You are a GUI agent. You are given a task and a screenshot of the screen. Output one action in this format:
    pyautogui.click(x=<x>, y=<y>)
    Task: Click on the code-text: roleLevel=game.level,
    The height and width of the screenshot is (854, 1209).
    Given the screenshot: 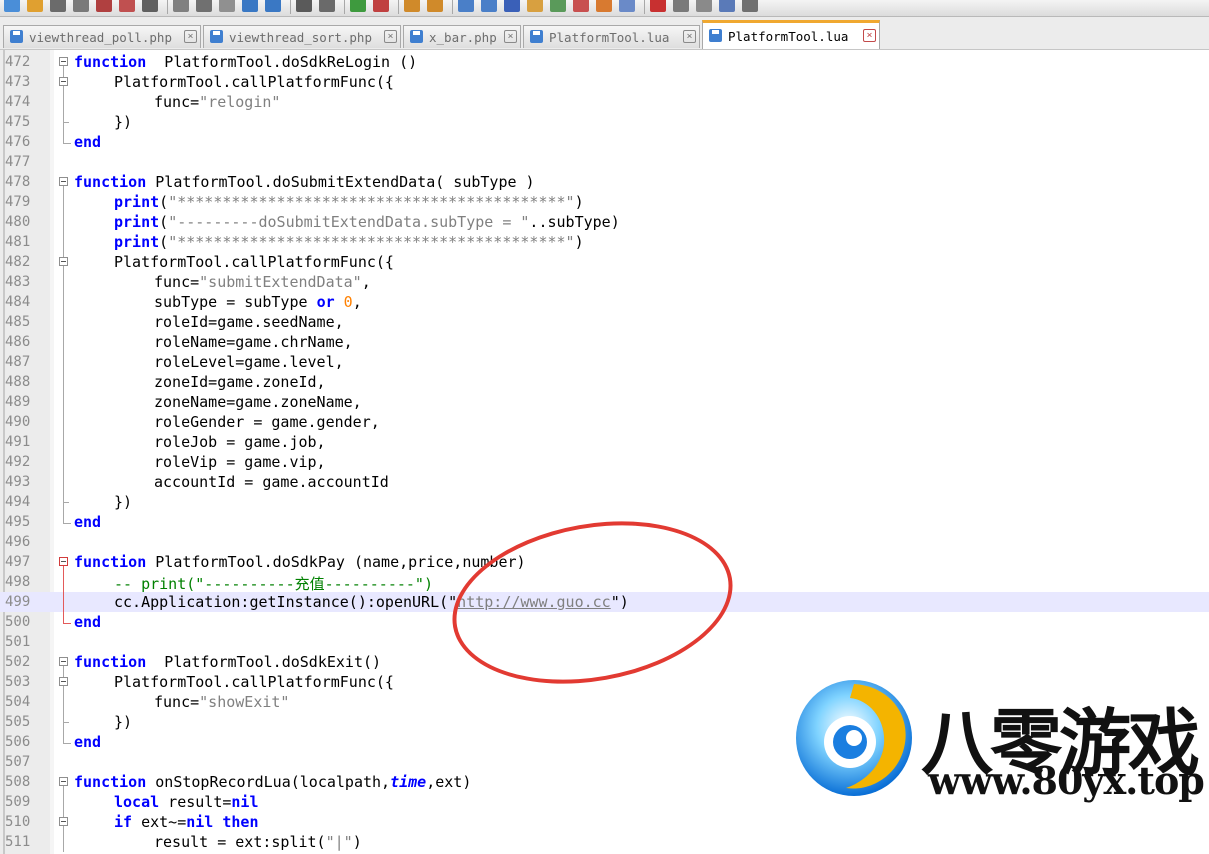 What is the action you would take?
    pyautogui.click(x=249, y=362)
    